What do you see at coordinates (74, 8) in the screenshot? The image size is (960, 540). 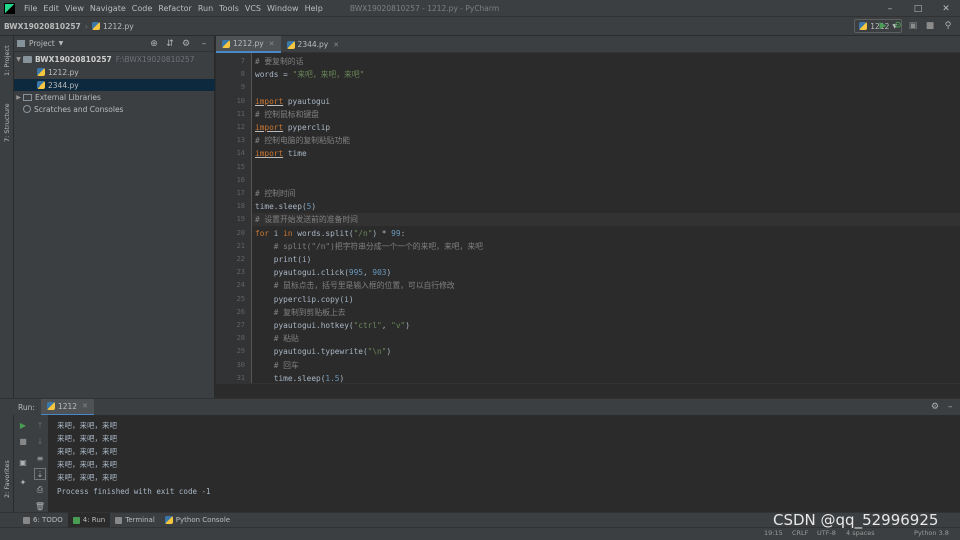 I see `menu-view: View` at bounding box center [74, 8].